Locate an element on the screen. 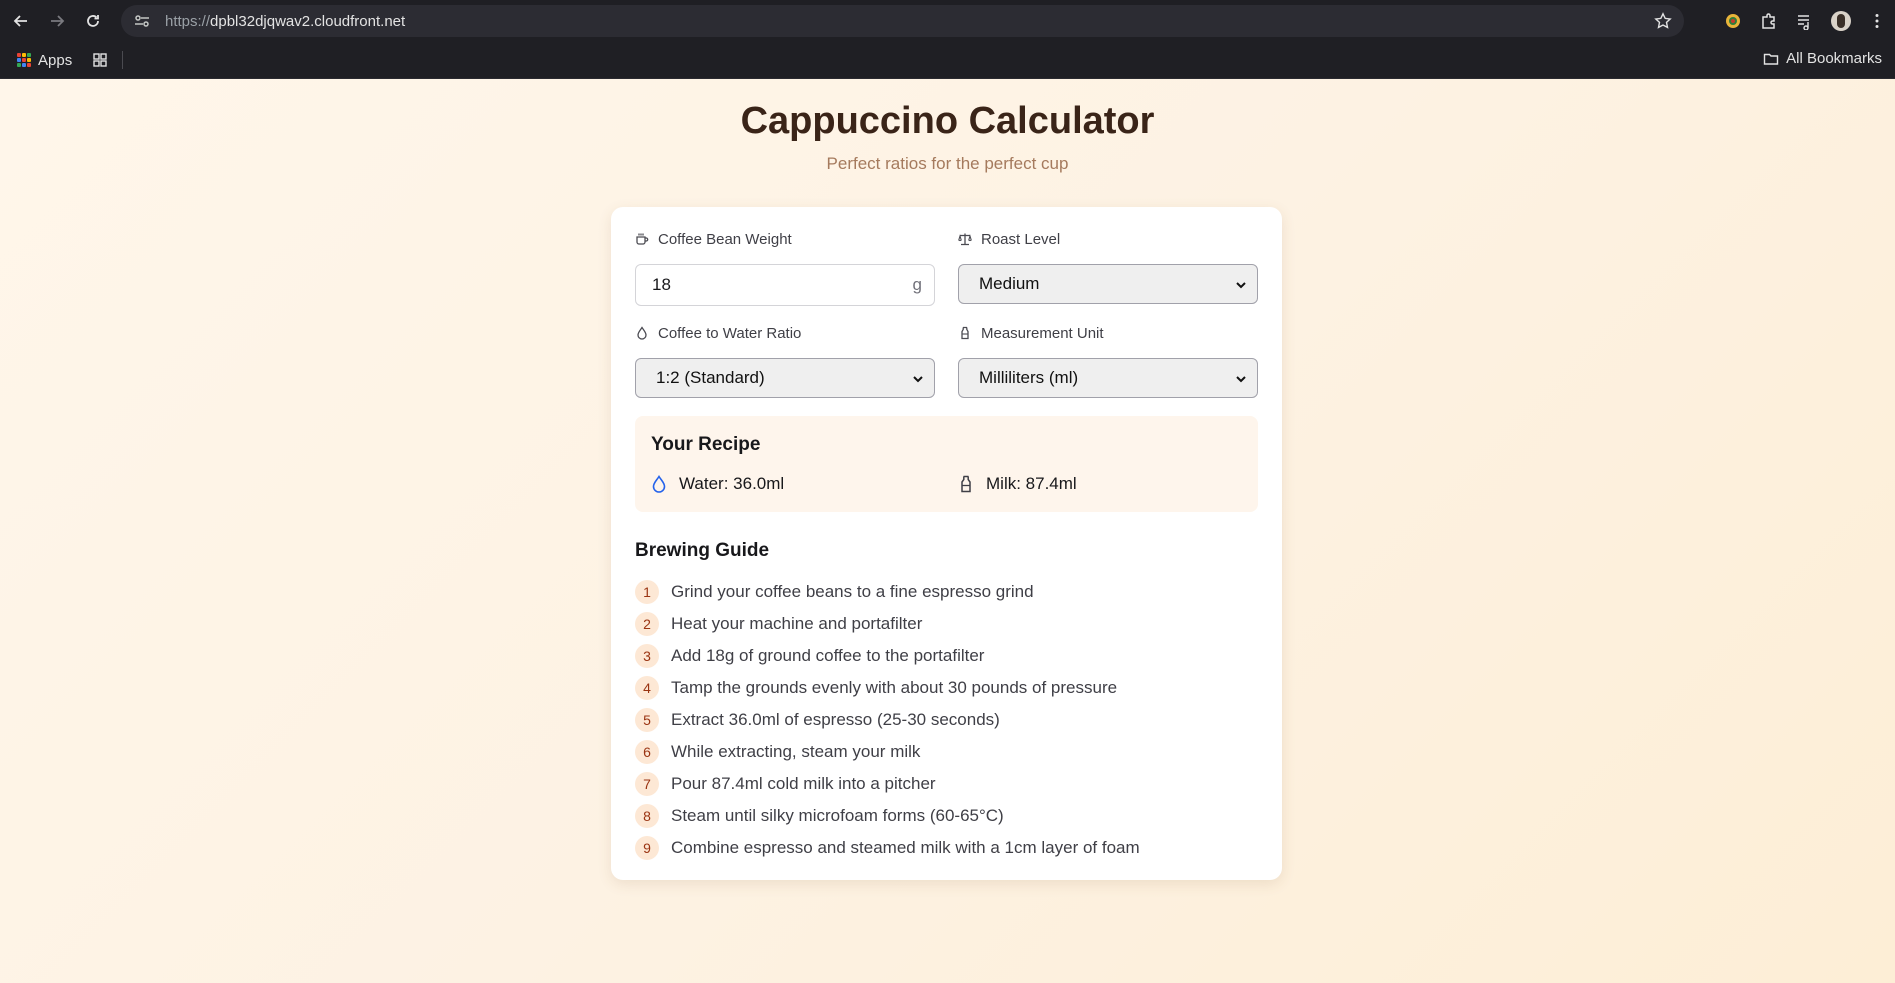 The height and width of the screenshot is (983, 1895). roast-level-label-text: Roast Level is located at coordinates (1021, 239).